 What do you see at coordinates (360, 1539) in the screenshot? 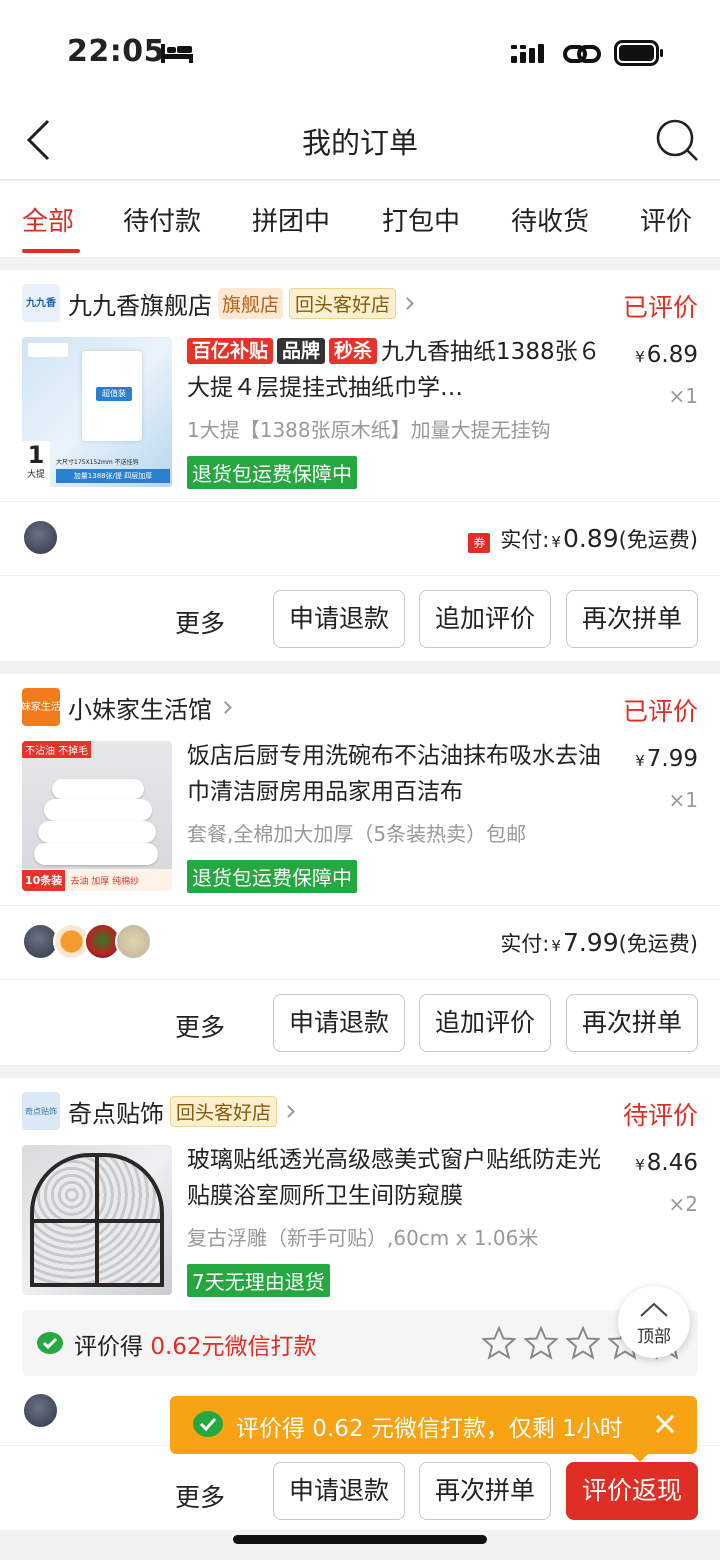
I see `home-indicator` at bounding box center [360, 1539].